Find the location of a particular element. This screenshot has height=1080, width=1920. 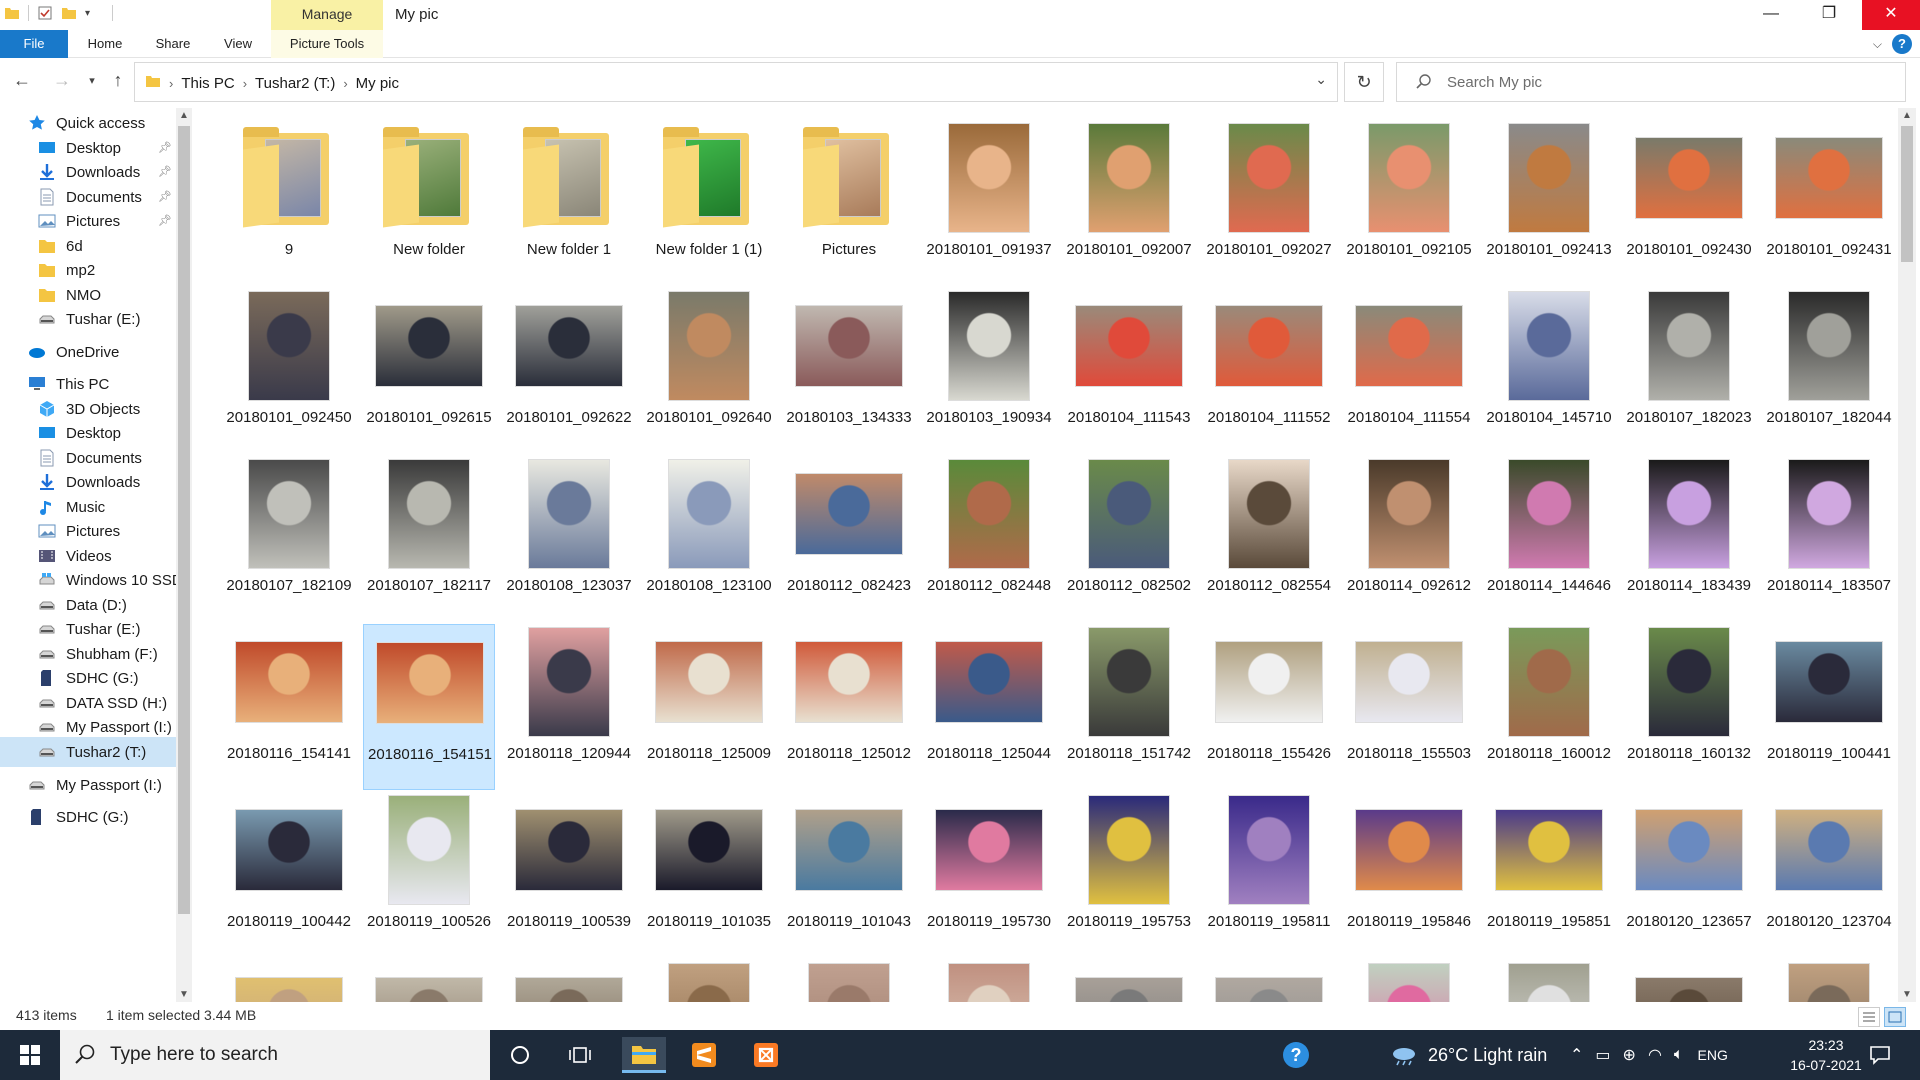

image-file-item: 20180114_144646 is located at coordinates (1549, 539).